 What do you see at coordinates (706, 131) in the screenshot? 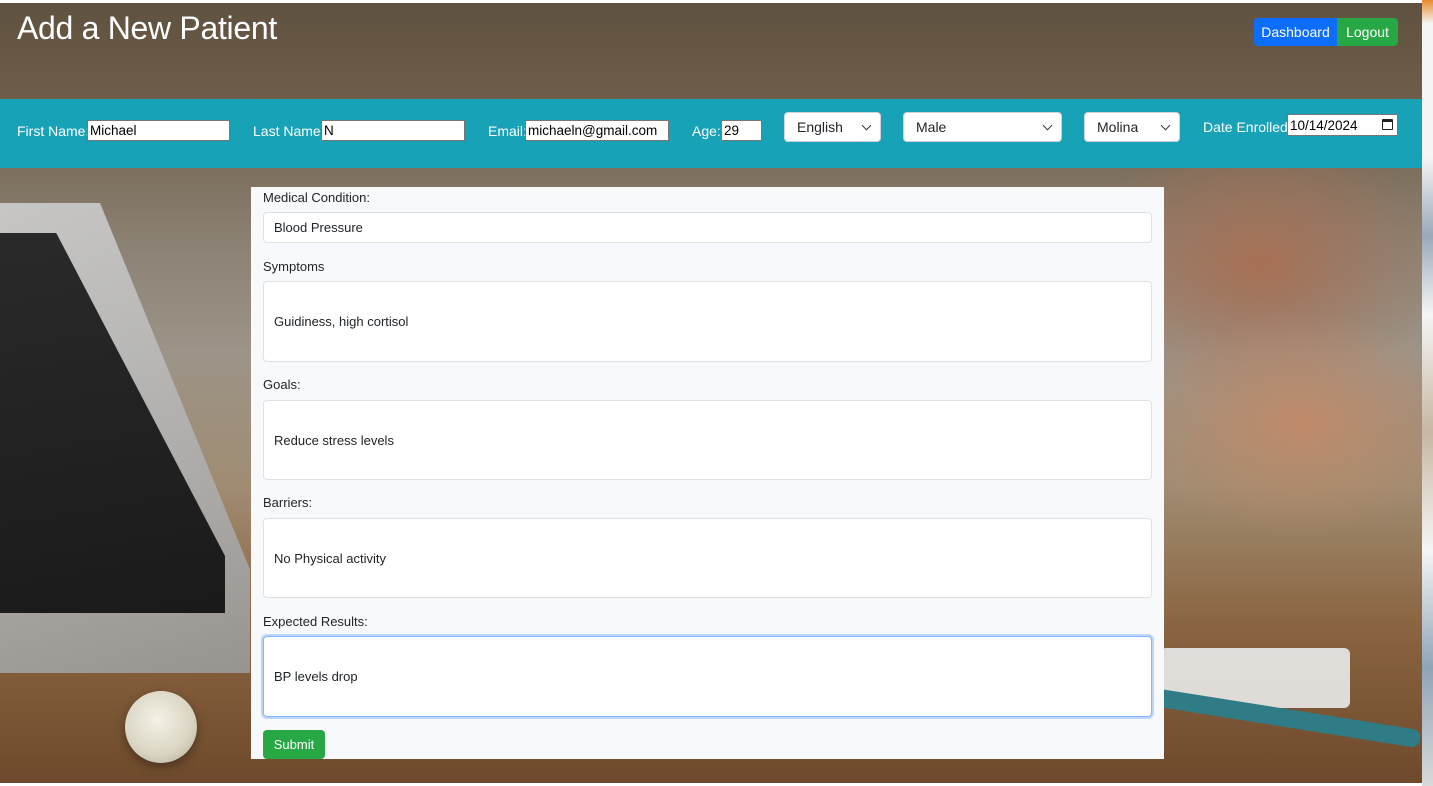
I see `age-label: Age:` at bounding box center [706, 131].